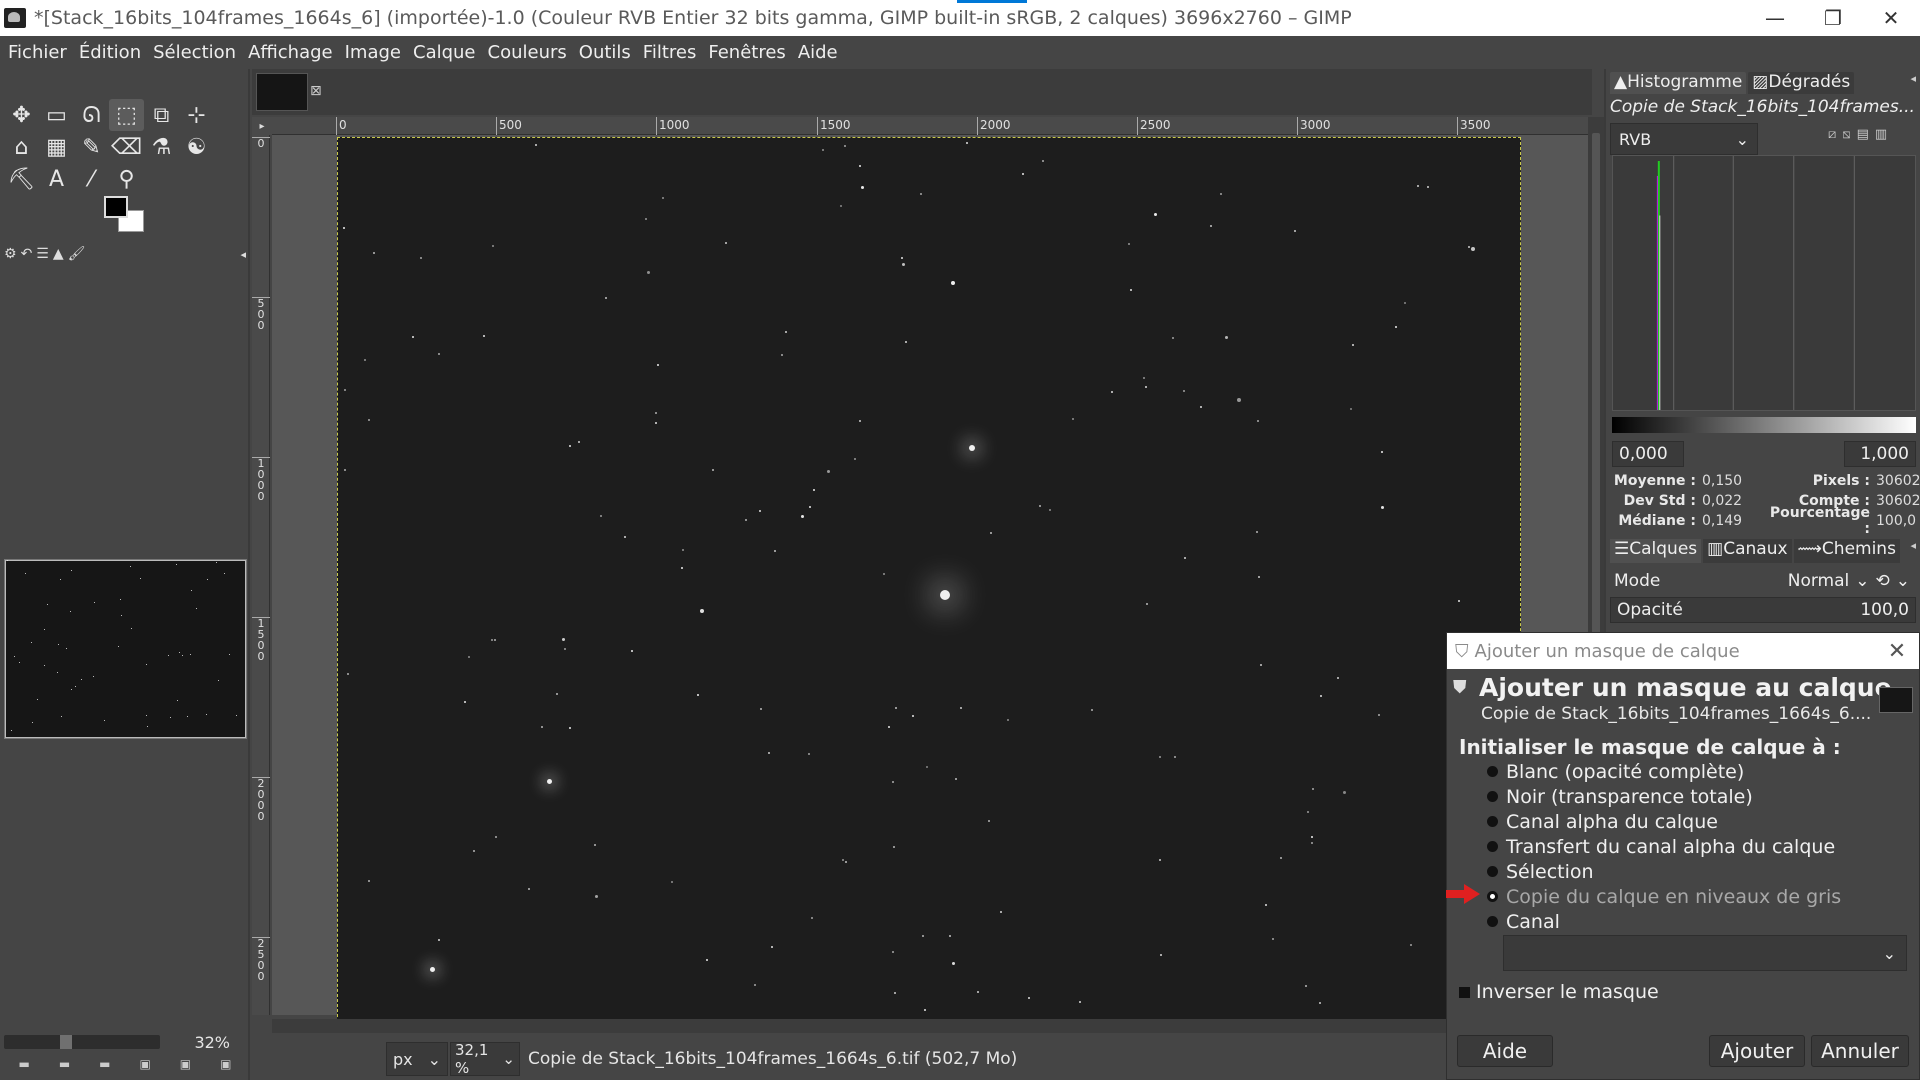 This screenshot has height=1080, width=1920. I want to click on menu-affichage: Affichage, so click(290, 52).